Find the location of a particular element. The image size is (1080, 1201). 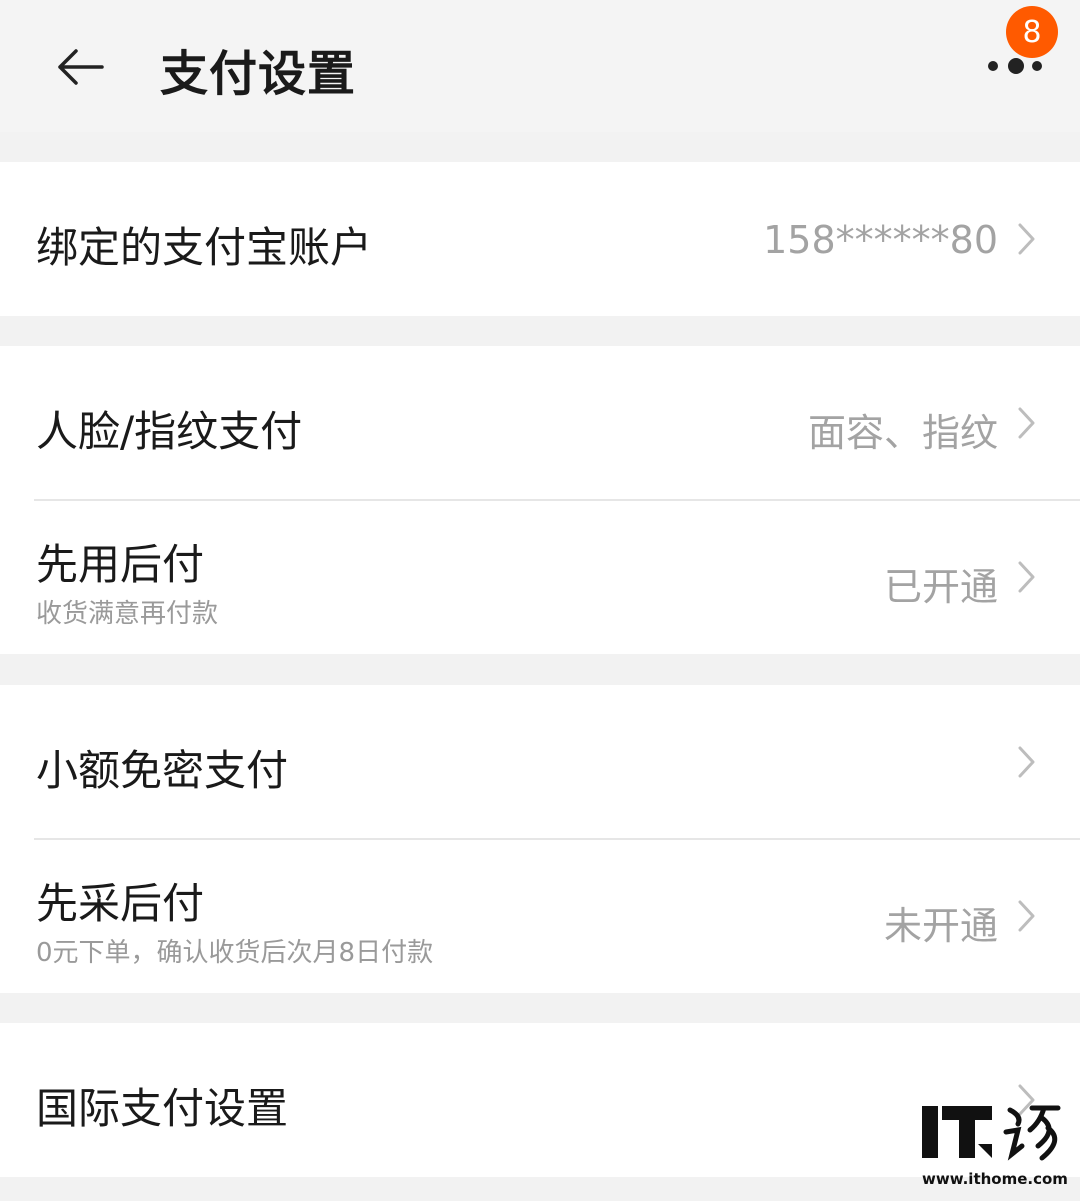

row-value: 面容、指纹 is located at coordinates (902, 433).